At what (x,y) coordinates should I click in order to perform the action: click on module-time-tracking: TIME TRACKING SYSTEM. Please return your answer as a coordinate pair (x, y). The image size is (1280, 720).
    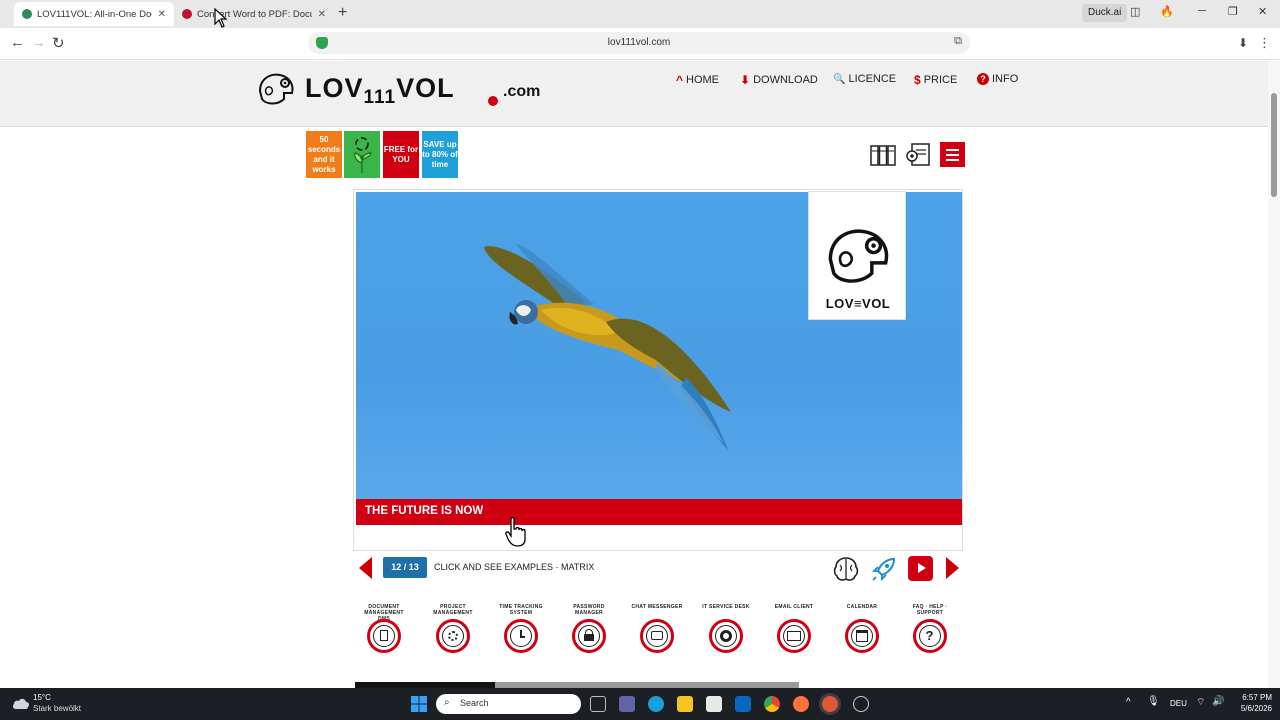
    Looking at the image, I should click on (521, 633).